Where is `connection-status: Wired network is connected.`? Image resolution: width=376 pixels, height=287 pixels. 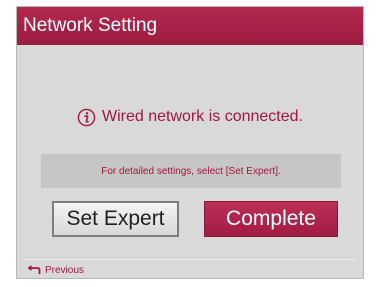
connection-status: Wired network is connected. is located at coordinates (190, 117).